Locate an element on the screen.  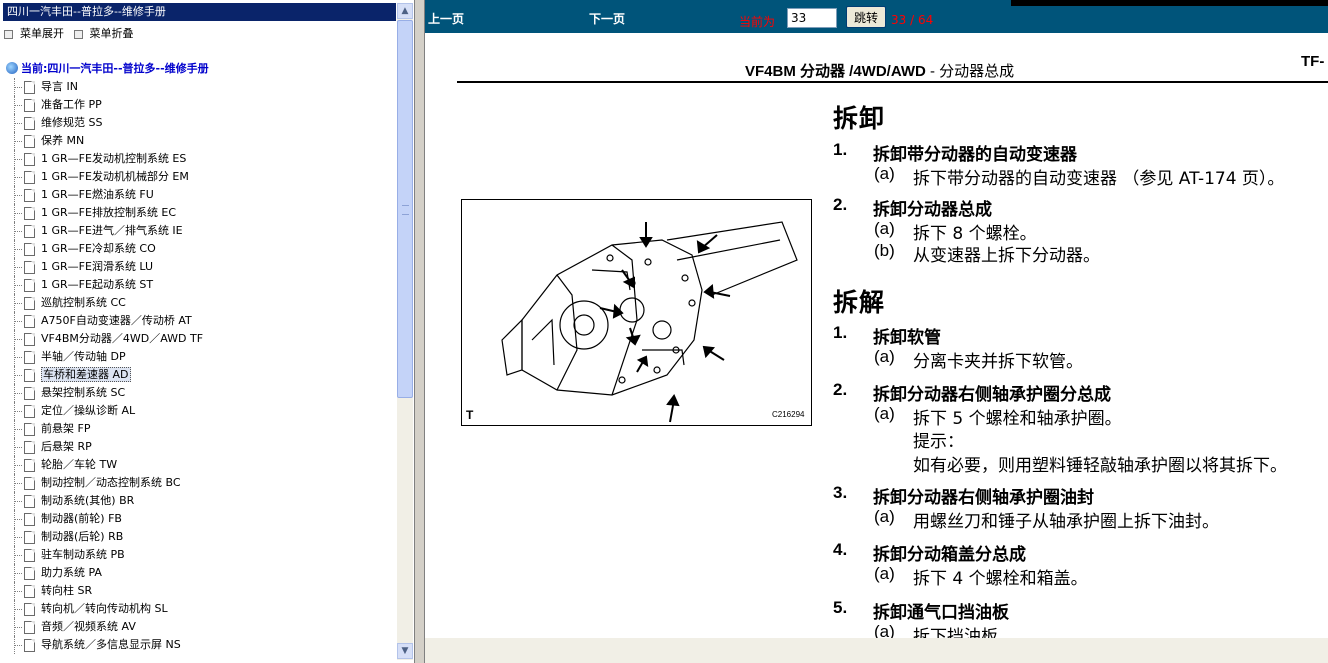
tree-item-label: 驻车制动系统 PB is located at coordinates (83, 554).